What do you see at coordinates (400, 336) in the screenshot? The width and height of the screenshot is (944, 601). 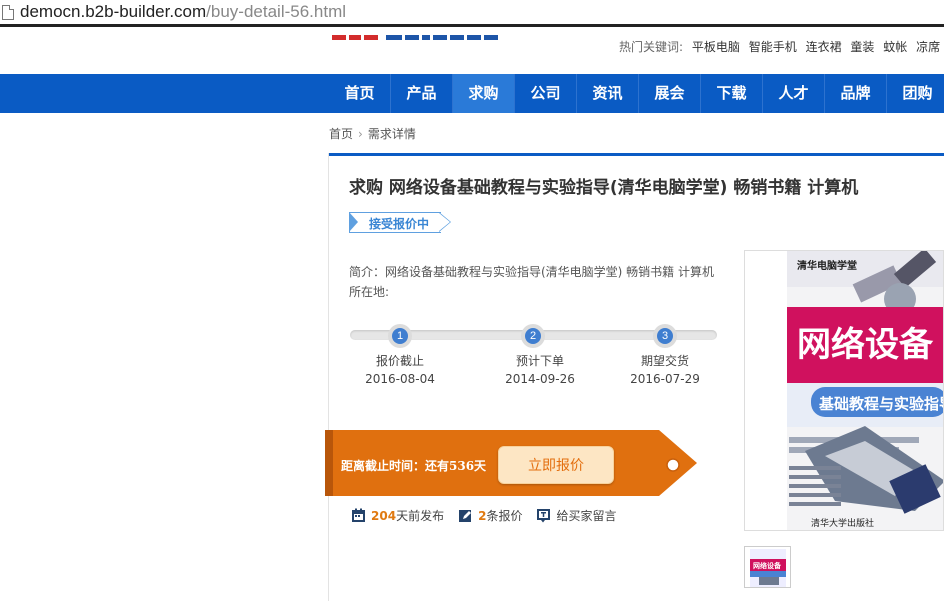 I see `progress-step: 1` at bounding box center [400, 336].